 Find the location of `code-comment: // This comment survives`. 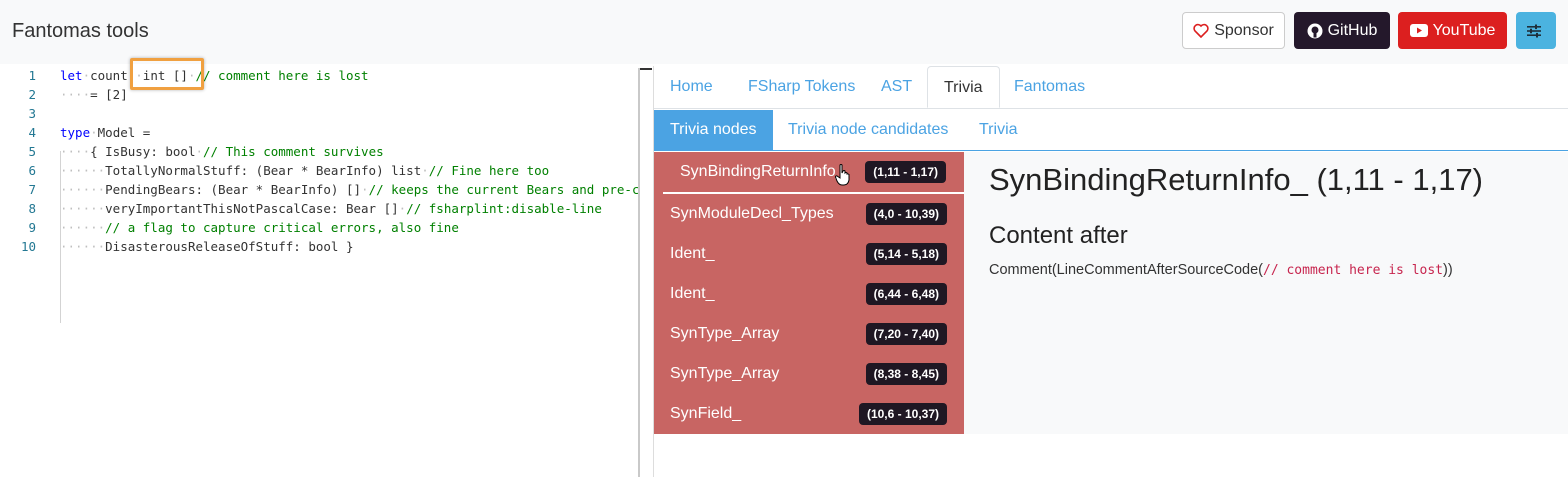

code-comment: // This comment survives is located at coordinates (293, 151).